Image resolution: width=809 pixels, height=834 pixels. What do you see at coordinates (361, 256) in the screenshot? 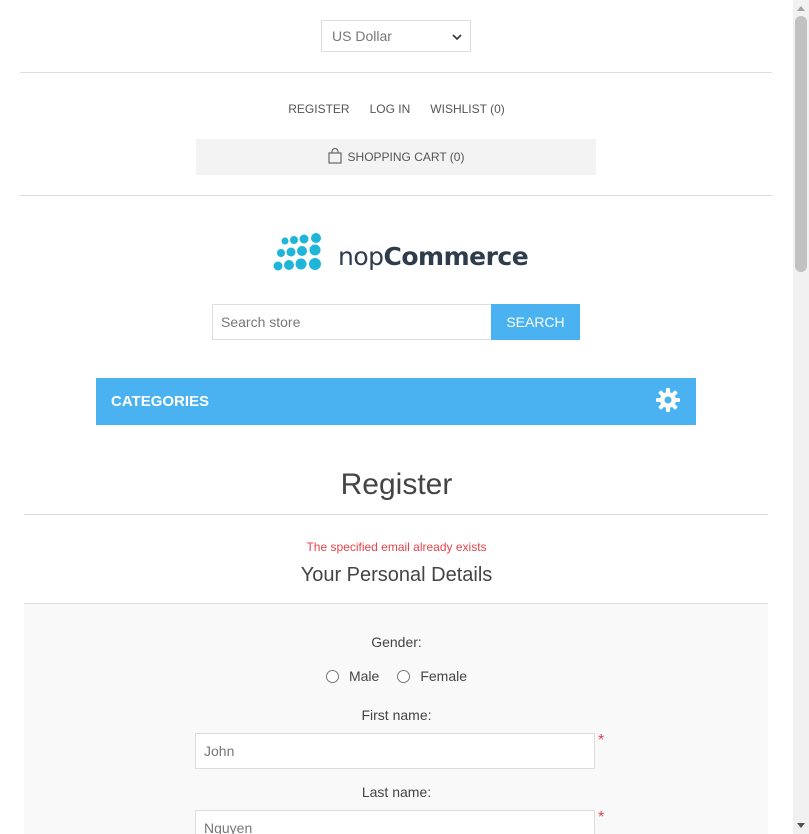
I see `logo-text-light: nop` at bounding box center [361, 256].